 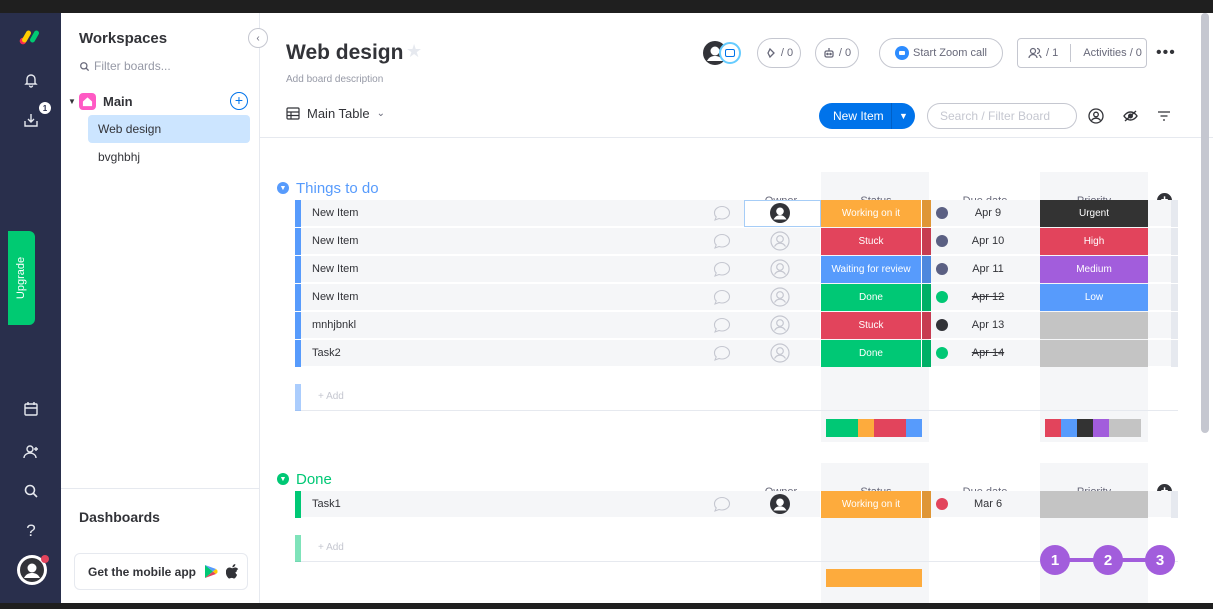 What do you see at coordinates (1205, 223) in the screenshot?
I see `scrollbar` at bounding box center [1205, 223].